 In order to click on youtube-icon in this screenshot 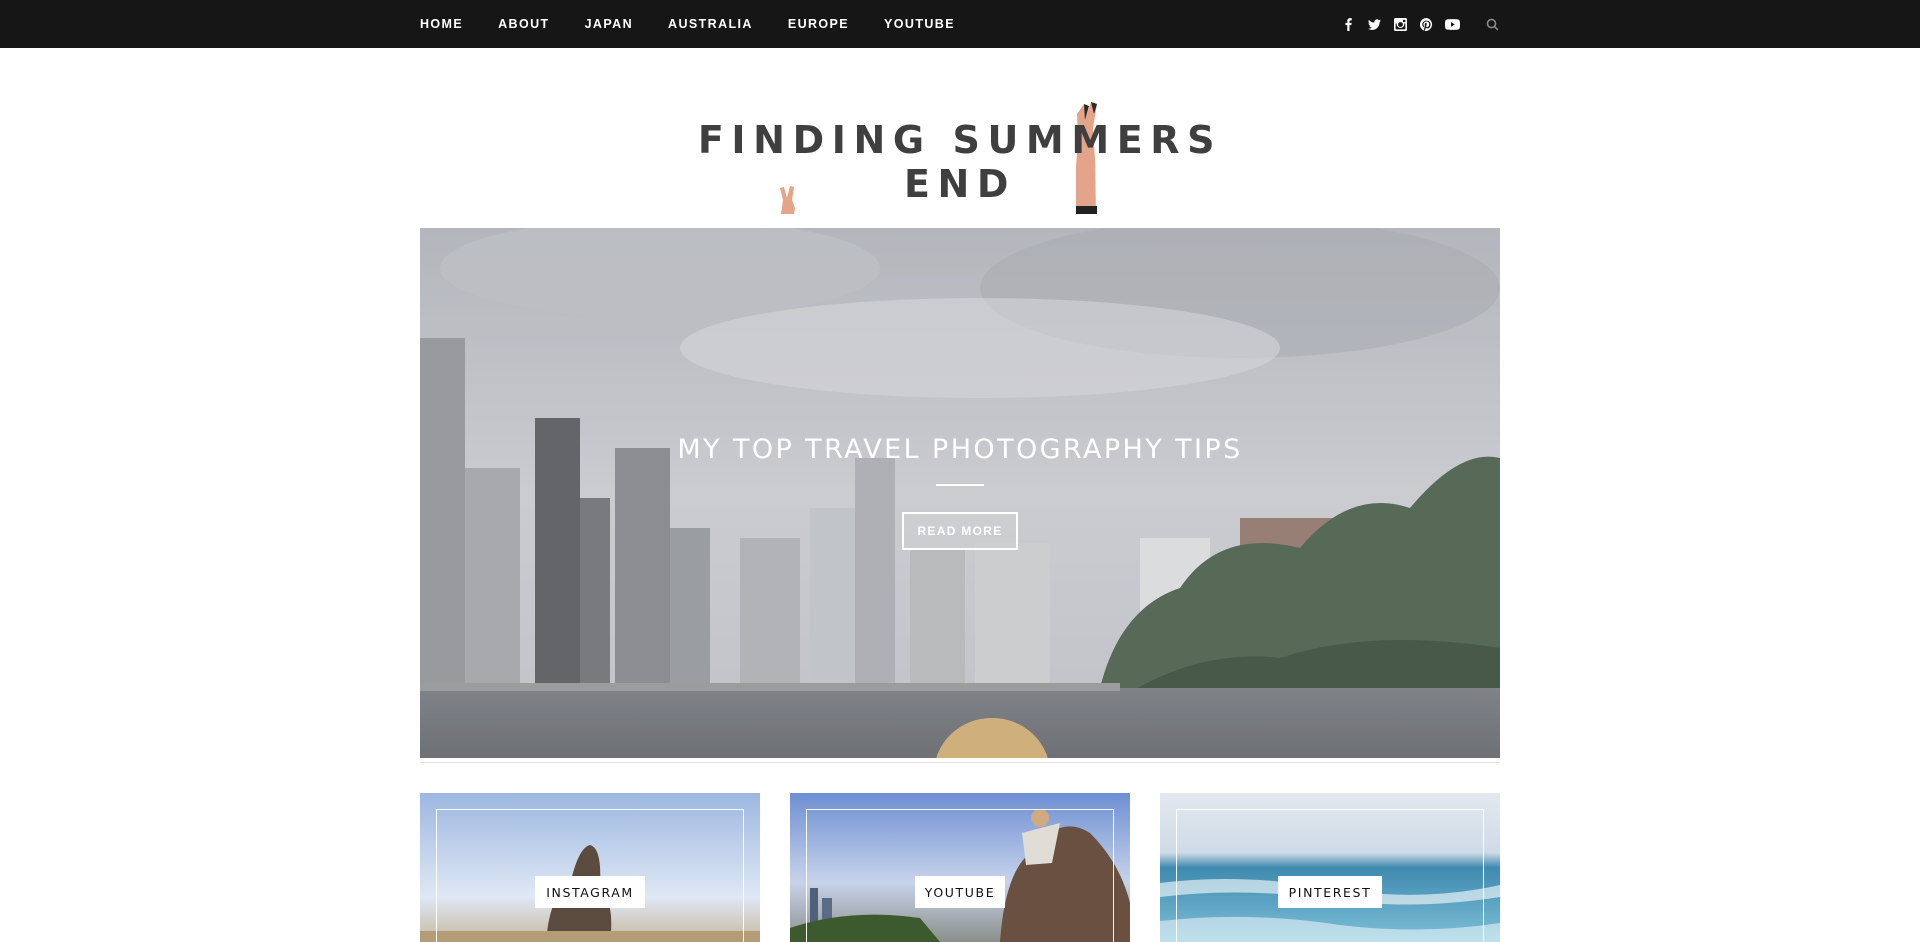, I will do `click(1452, 24)`.